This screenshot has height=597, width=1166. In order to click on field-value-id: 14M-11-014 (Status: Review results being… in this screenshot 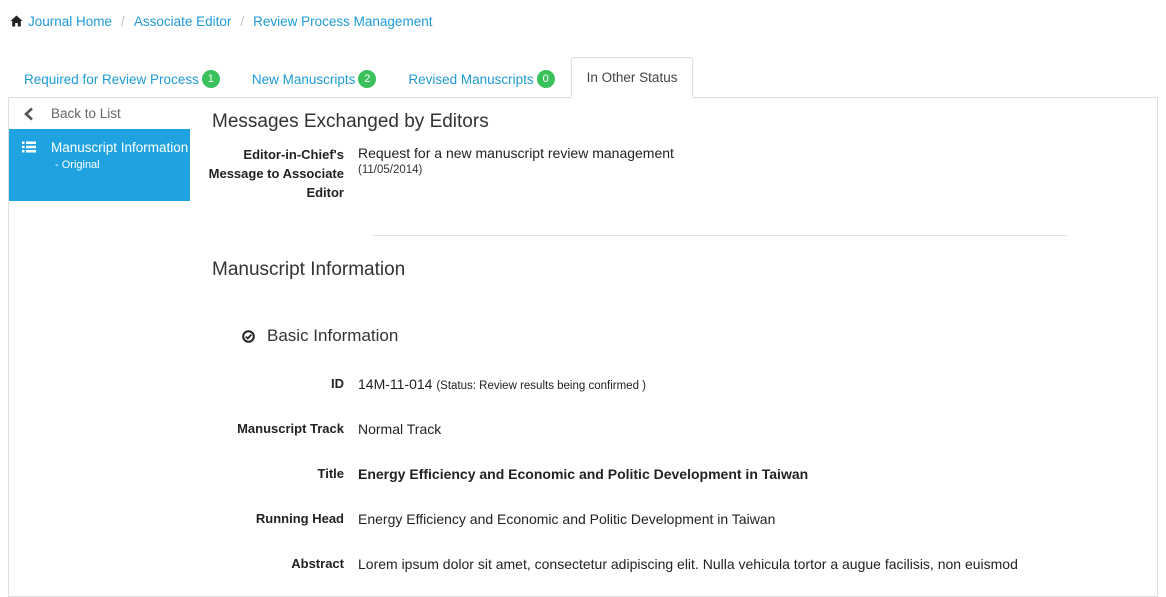, I will do `click(502, 384)`.